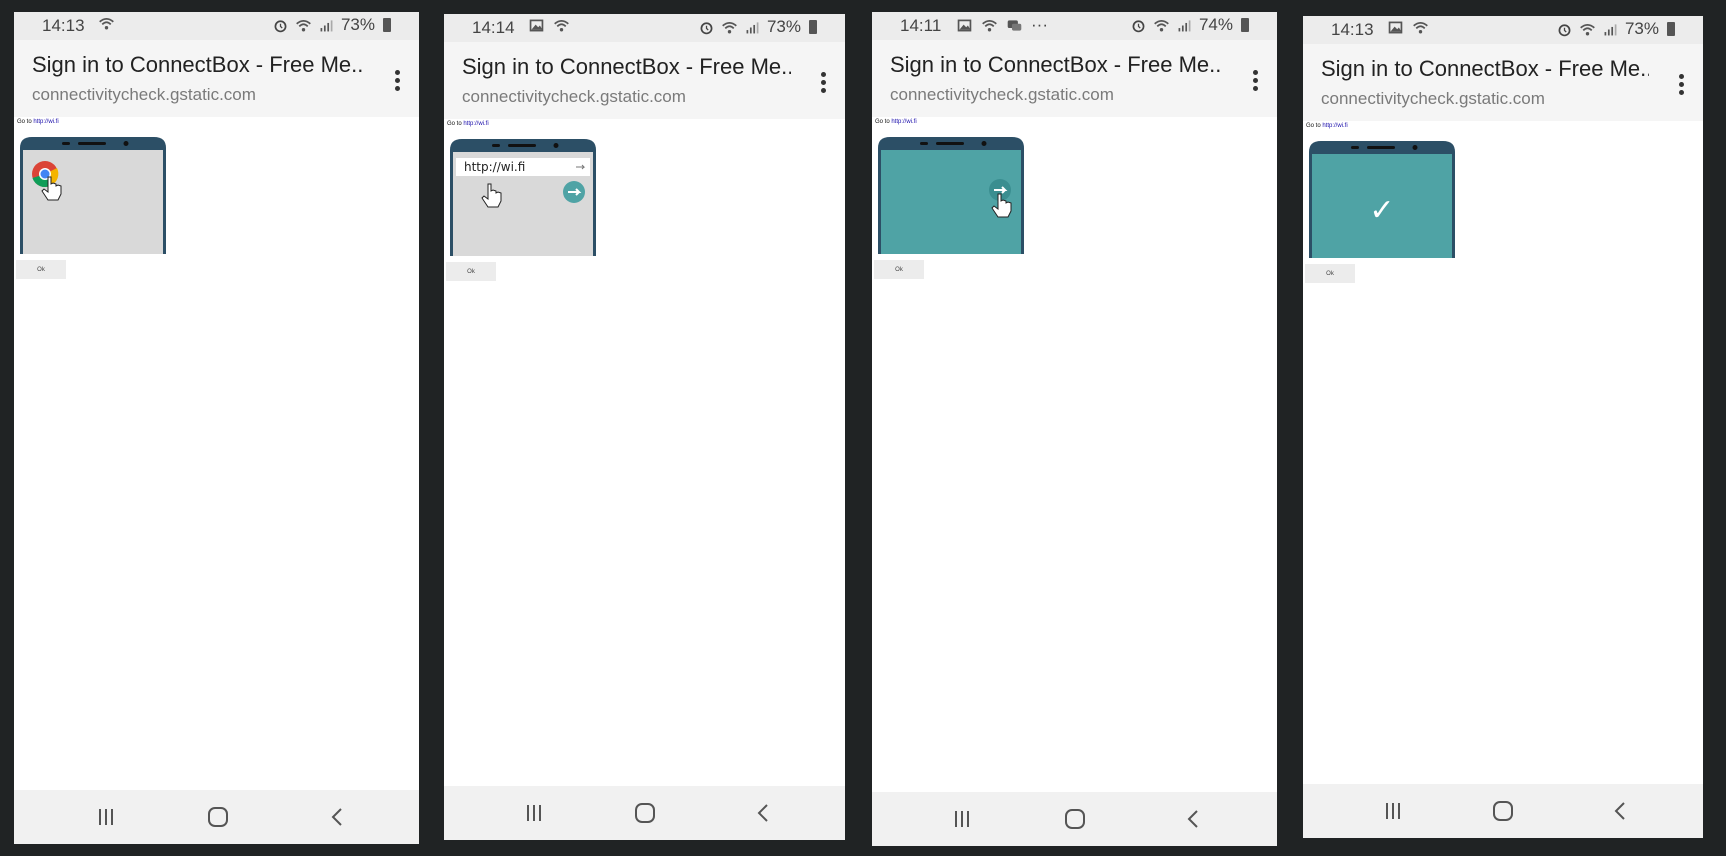 The width and height of the screenshot is (1726, 856). I want to click on instruction-illustration: http://wi.fi, so click(523, 197).